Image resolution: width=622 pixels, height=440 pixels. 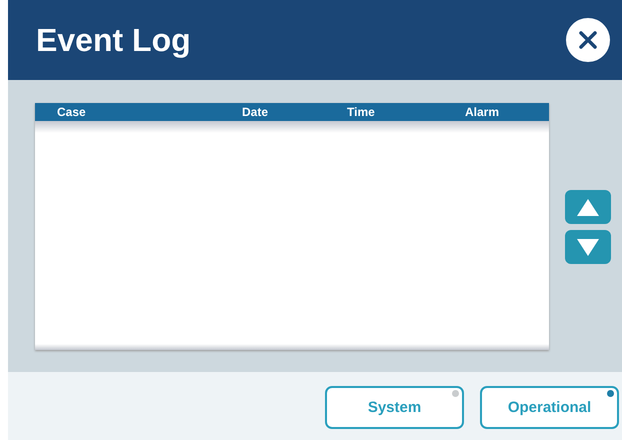 I want to click on close-icon, so click(x=588, y=40).